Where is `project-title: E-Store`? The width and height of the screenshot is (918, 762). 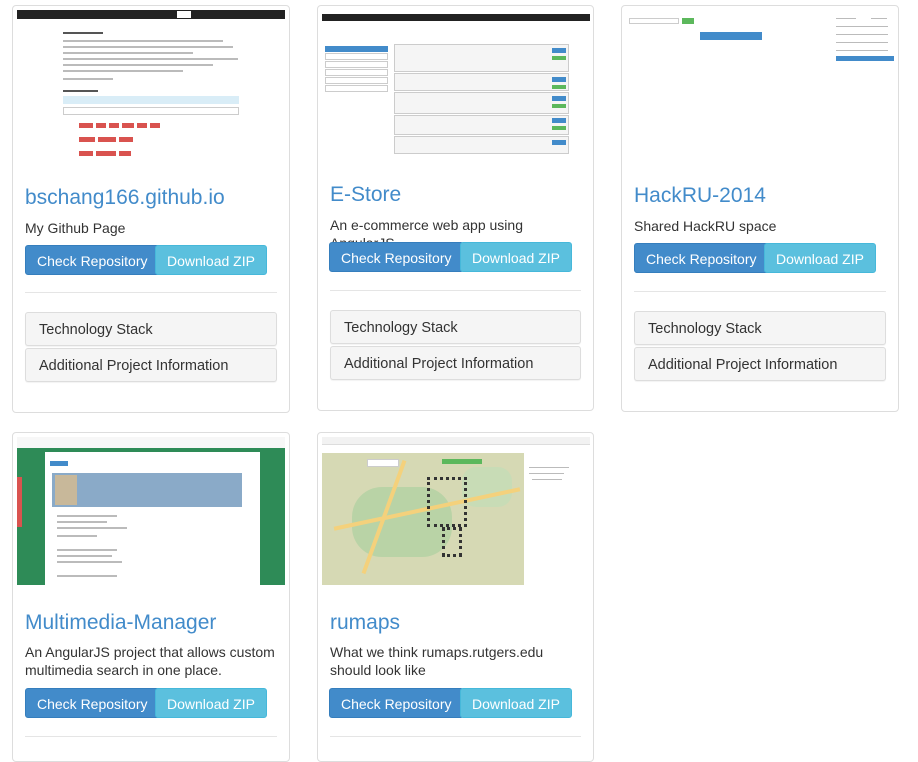 project-title: E-Store is located at coordinates (365, 195).